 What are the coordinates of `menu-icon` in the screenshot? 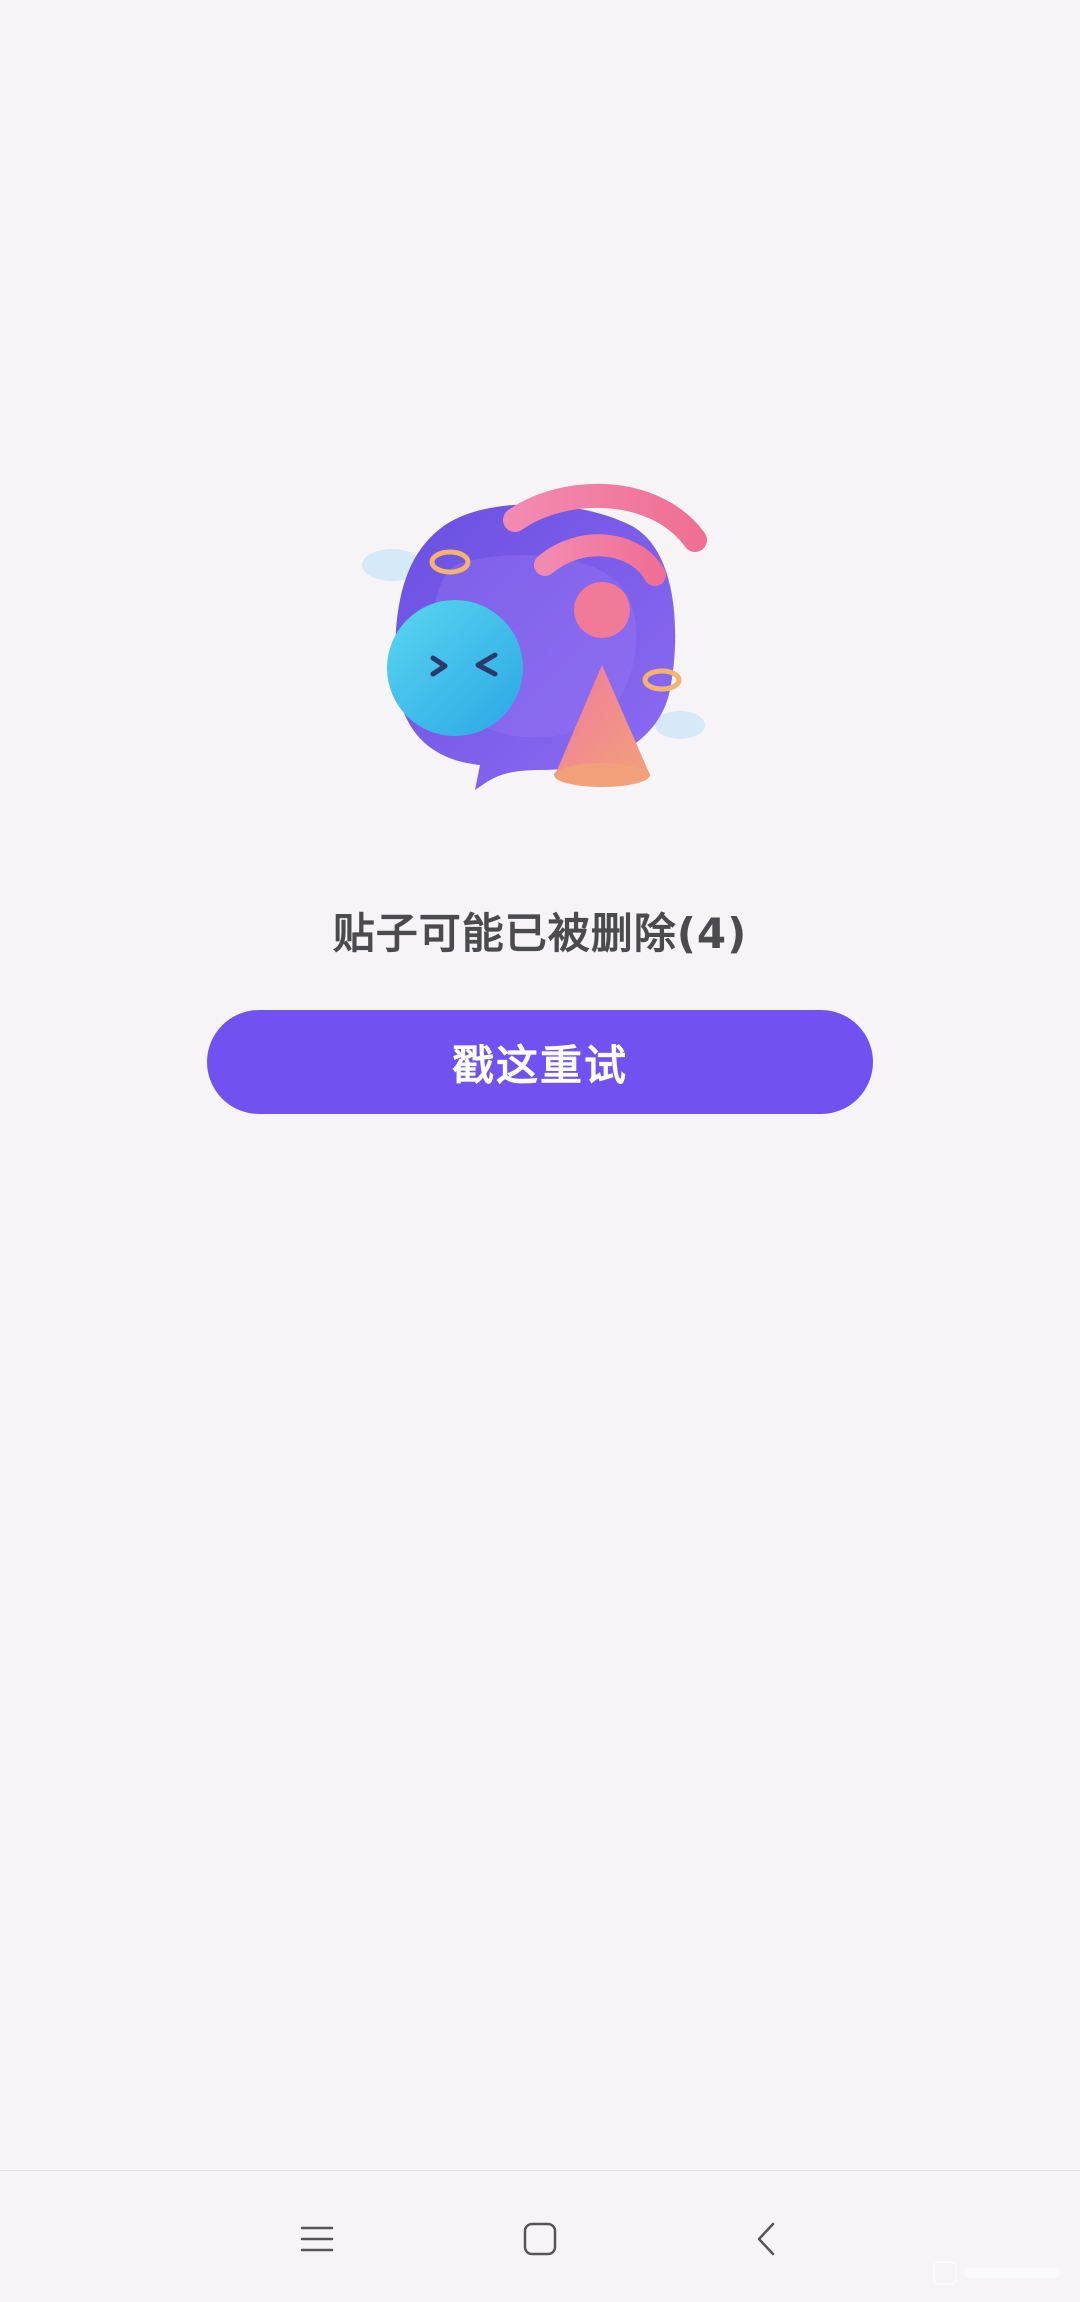 It's located at (317, 2239).